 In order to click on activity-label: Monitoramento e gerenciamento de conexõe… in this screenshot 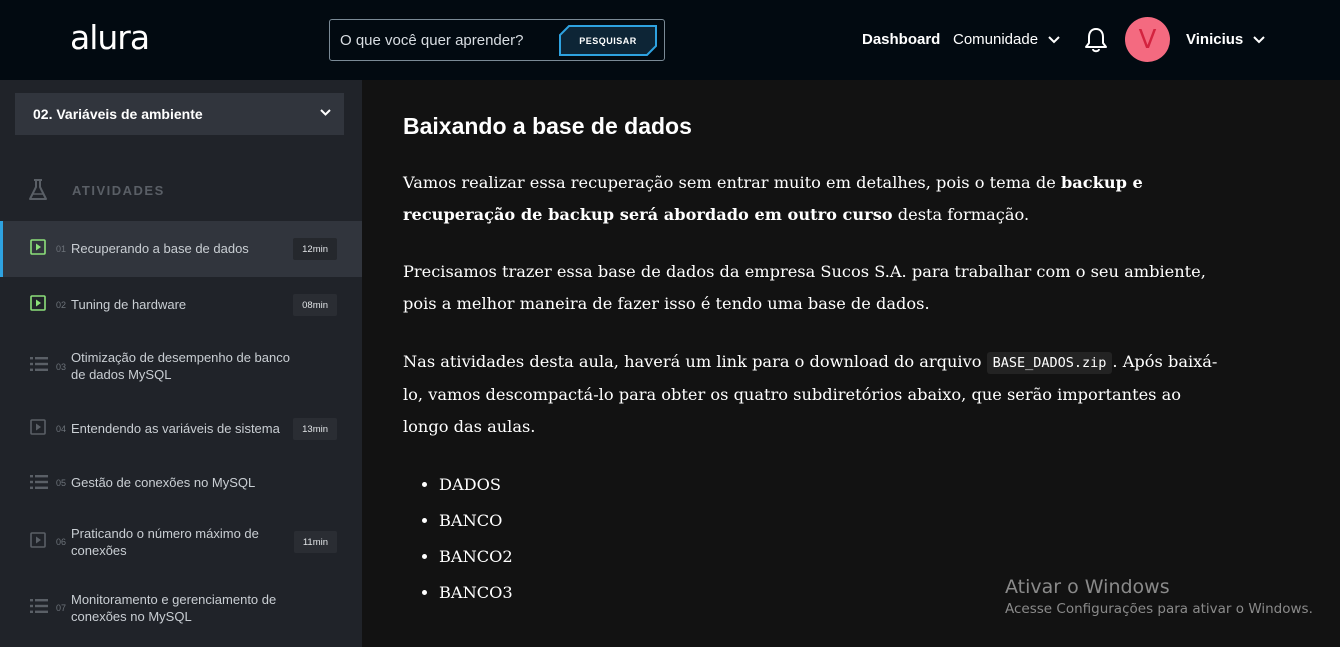, I will do `click(174, 608)`.